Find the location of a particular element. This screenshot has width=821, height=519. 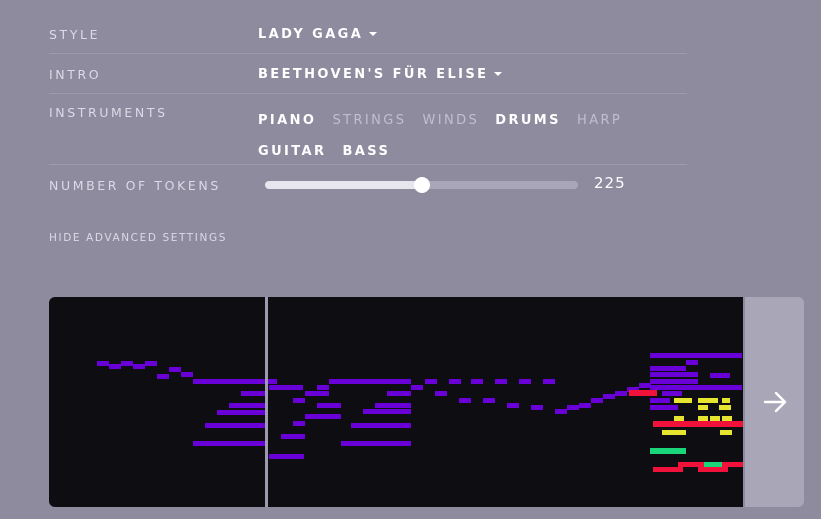

instrument-piano: PIANO is located at coordinates (287, 120).